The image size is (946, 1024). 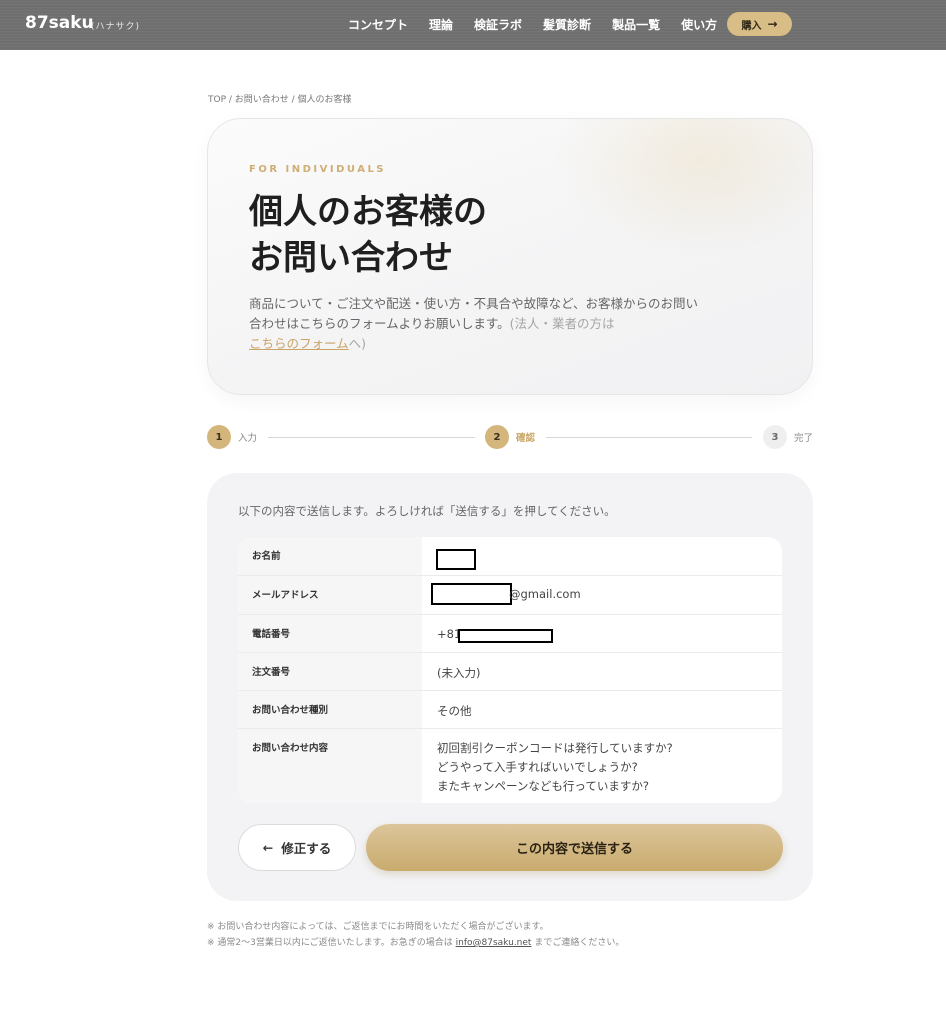 I want to click on hero-glow-decoration, so click(x=682, y=189).